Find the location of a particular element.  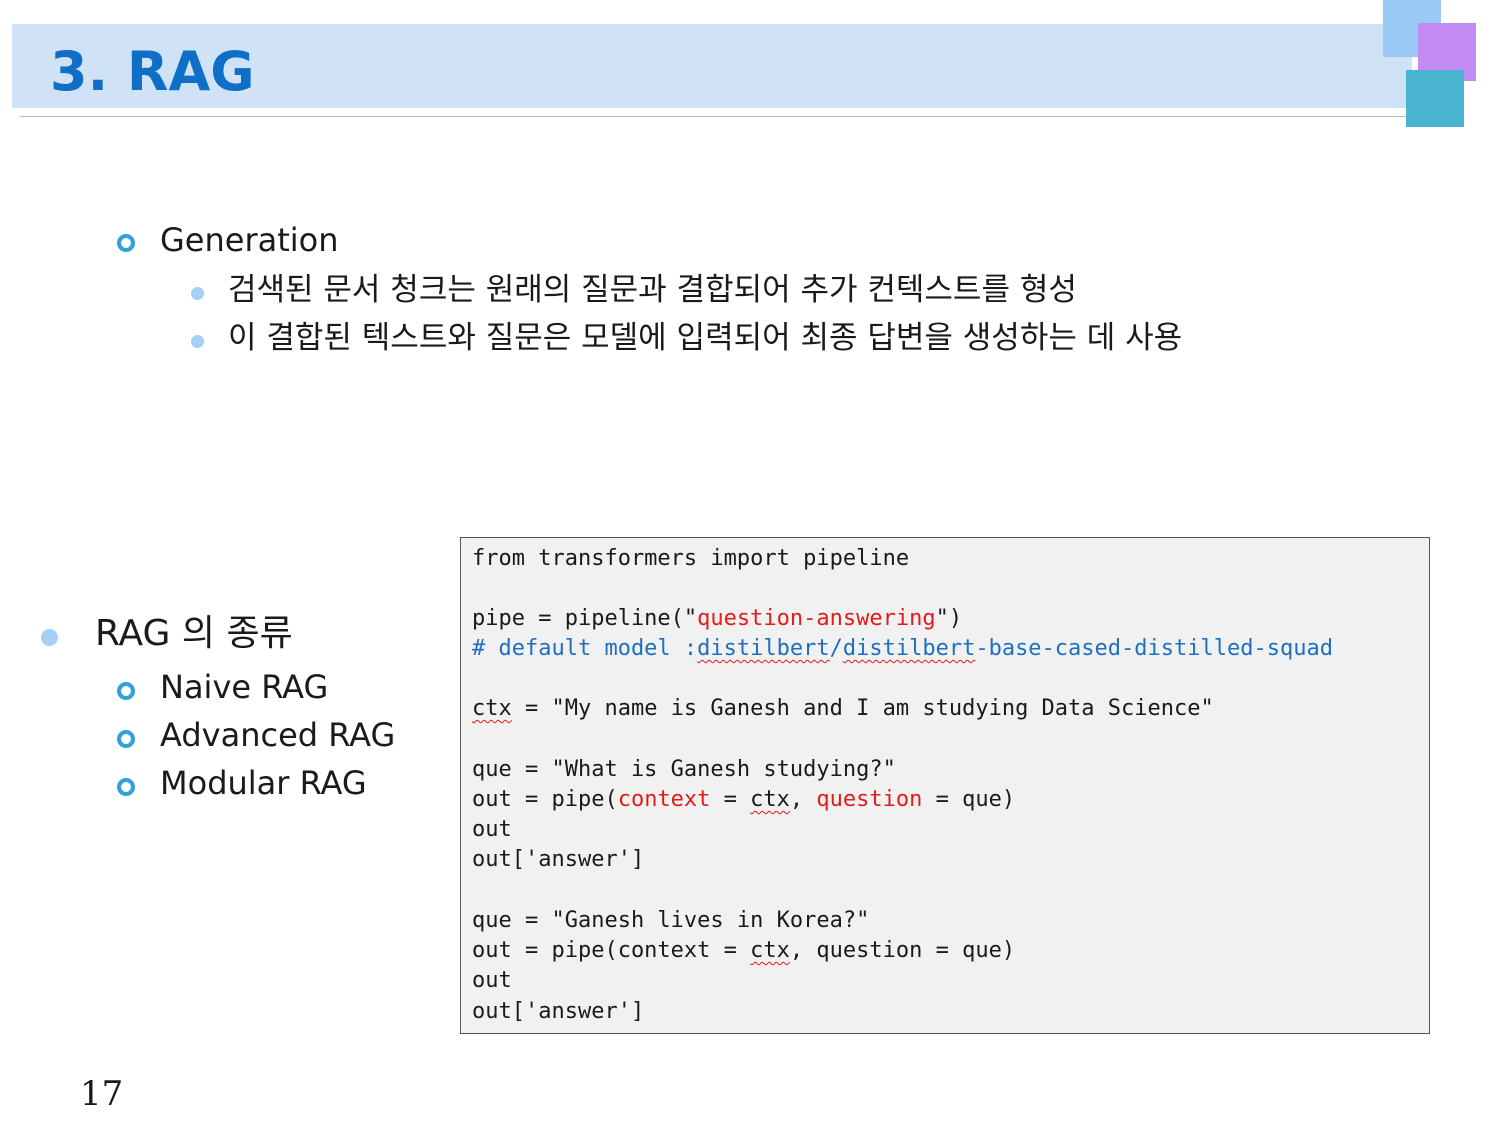

rag-type-item: Modular RAG is located at coordinates (263, 783).